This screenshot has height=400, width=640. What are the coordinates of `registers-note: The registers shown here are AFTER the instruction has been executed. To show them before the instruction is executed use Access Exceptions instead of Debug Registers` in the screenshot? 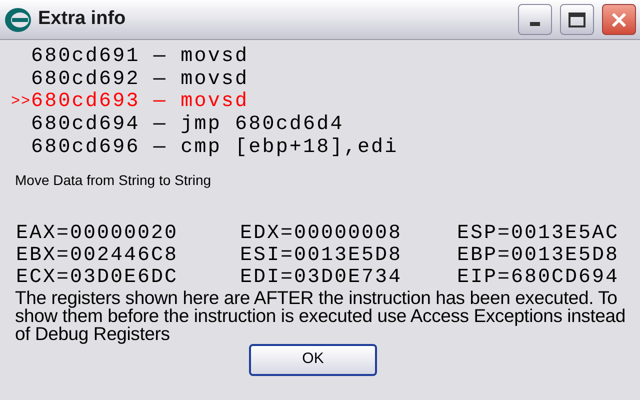 It's located at (320, 315).